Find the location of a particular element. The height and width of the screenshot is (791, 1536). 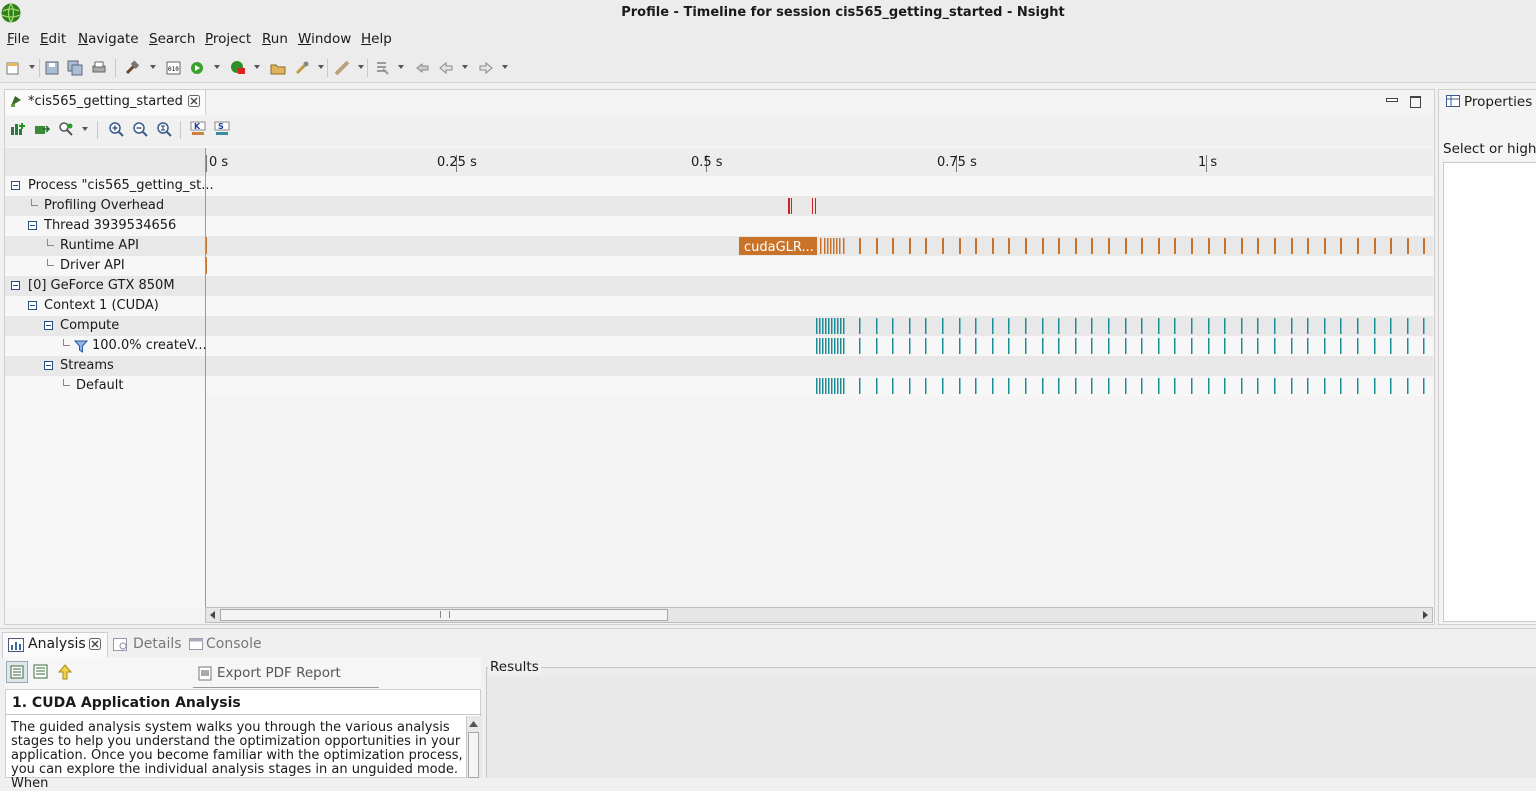

zoom-out-icon is located at coordinates (140, 129).